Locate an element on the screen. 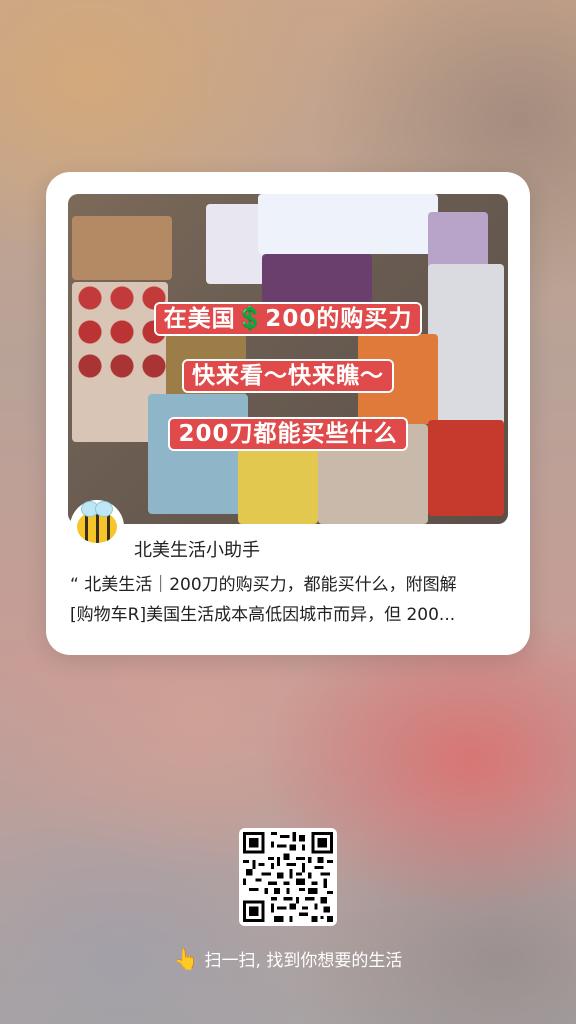  qr-code-icon is located at coordinates (288, 877).